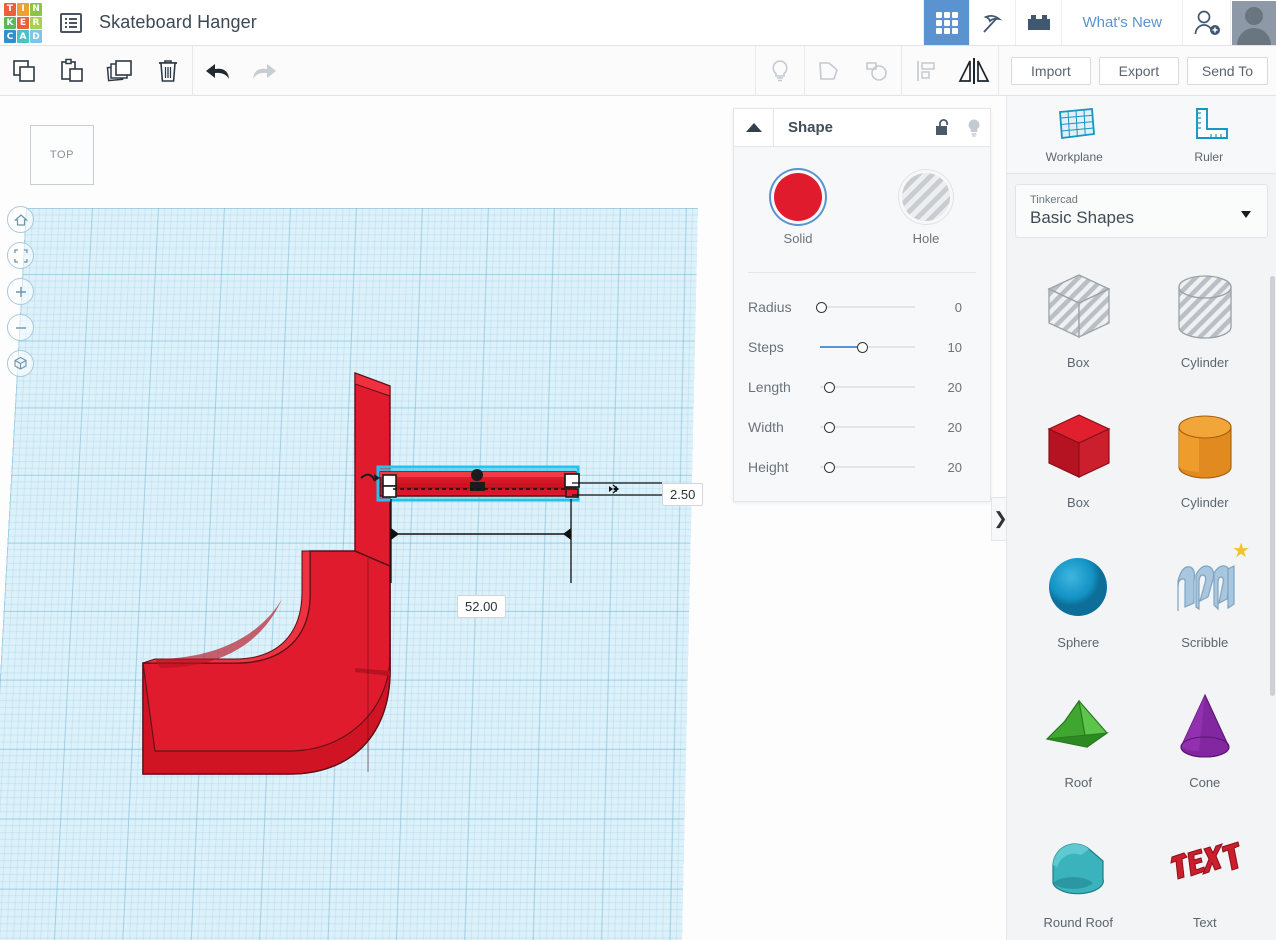 The height and width of the screenshot is (940, 1276). Describe the element at coordinates (1050, 70) in the screenshot. I see `import-button: Import` at that location.